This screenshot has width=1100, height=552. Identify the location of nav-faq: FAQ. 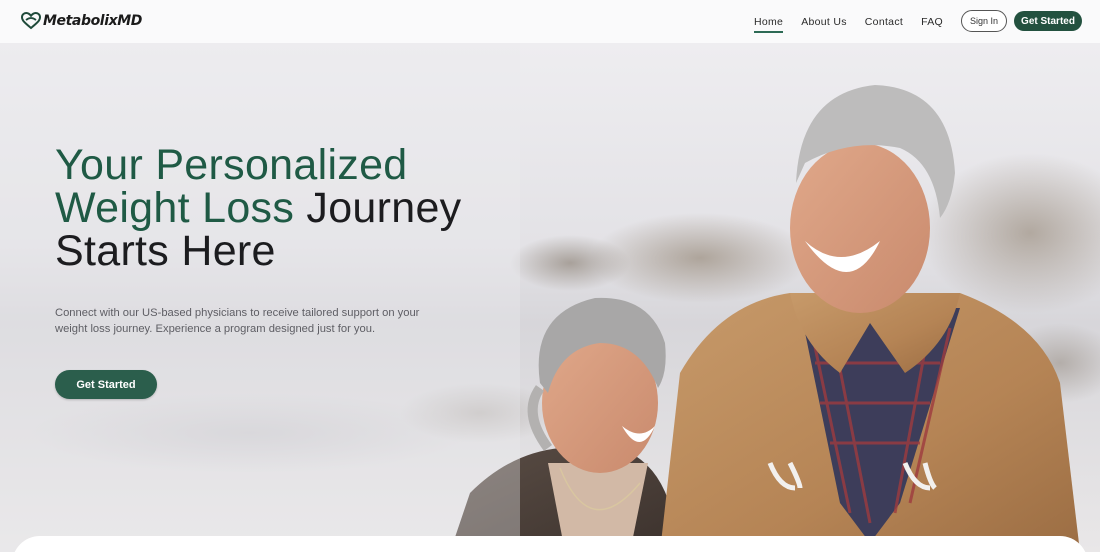
(932, 22).